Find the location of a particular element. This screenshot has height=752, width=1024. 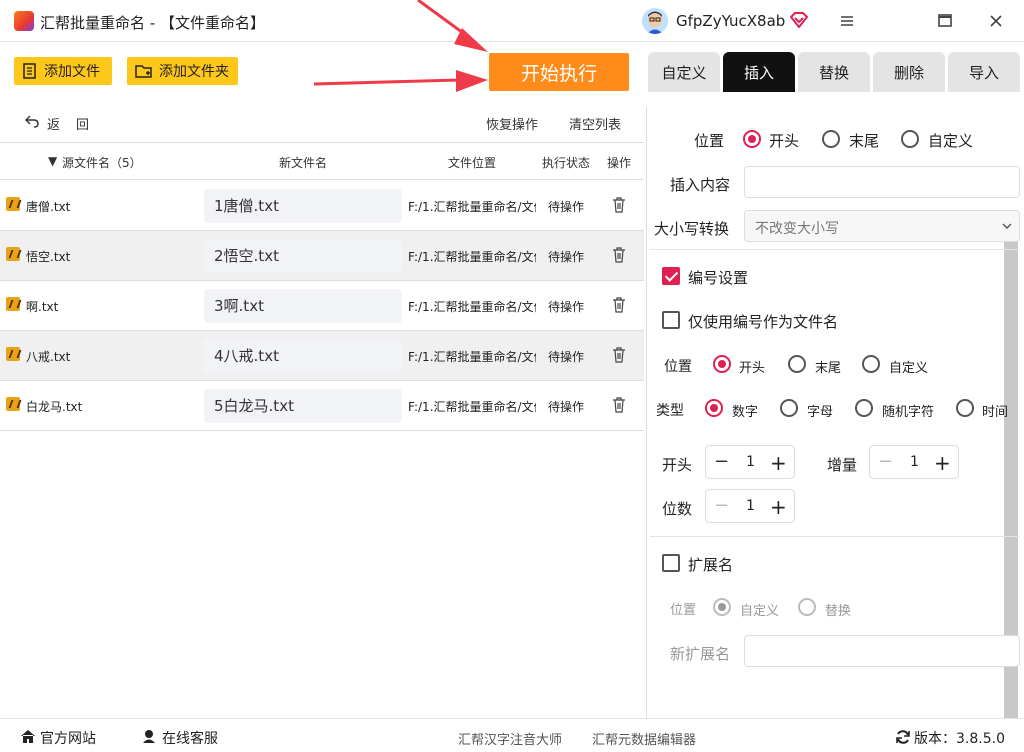

status-bar: 官方网站 在线客服 汇帮汉字注音大师 汇帮元数据编辑器 版本：3.8.5.0 is located at coordinates (512, 735).